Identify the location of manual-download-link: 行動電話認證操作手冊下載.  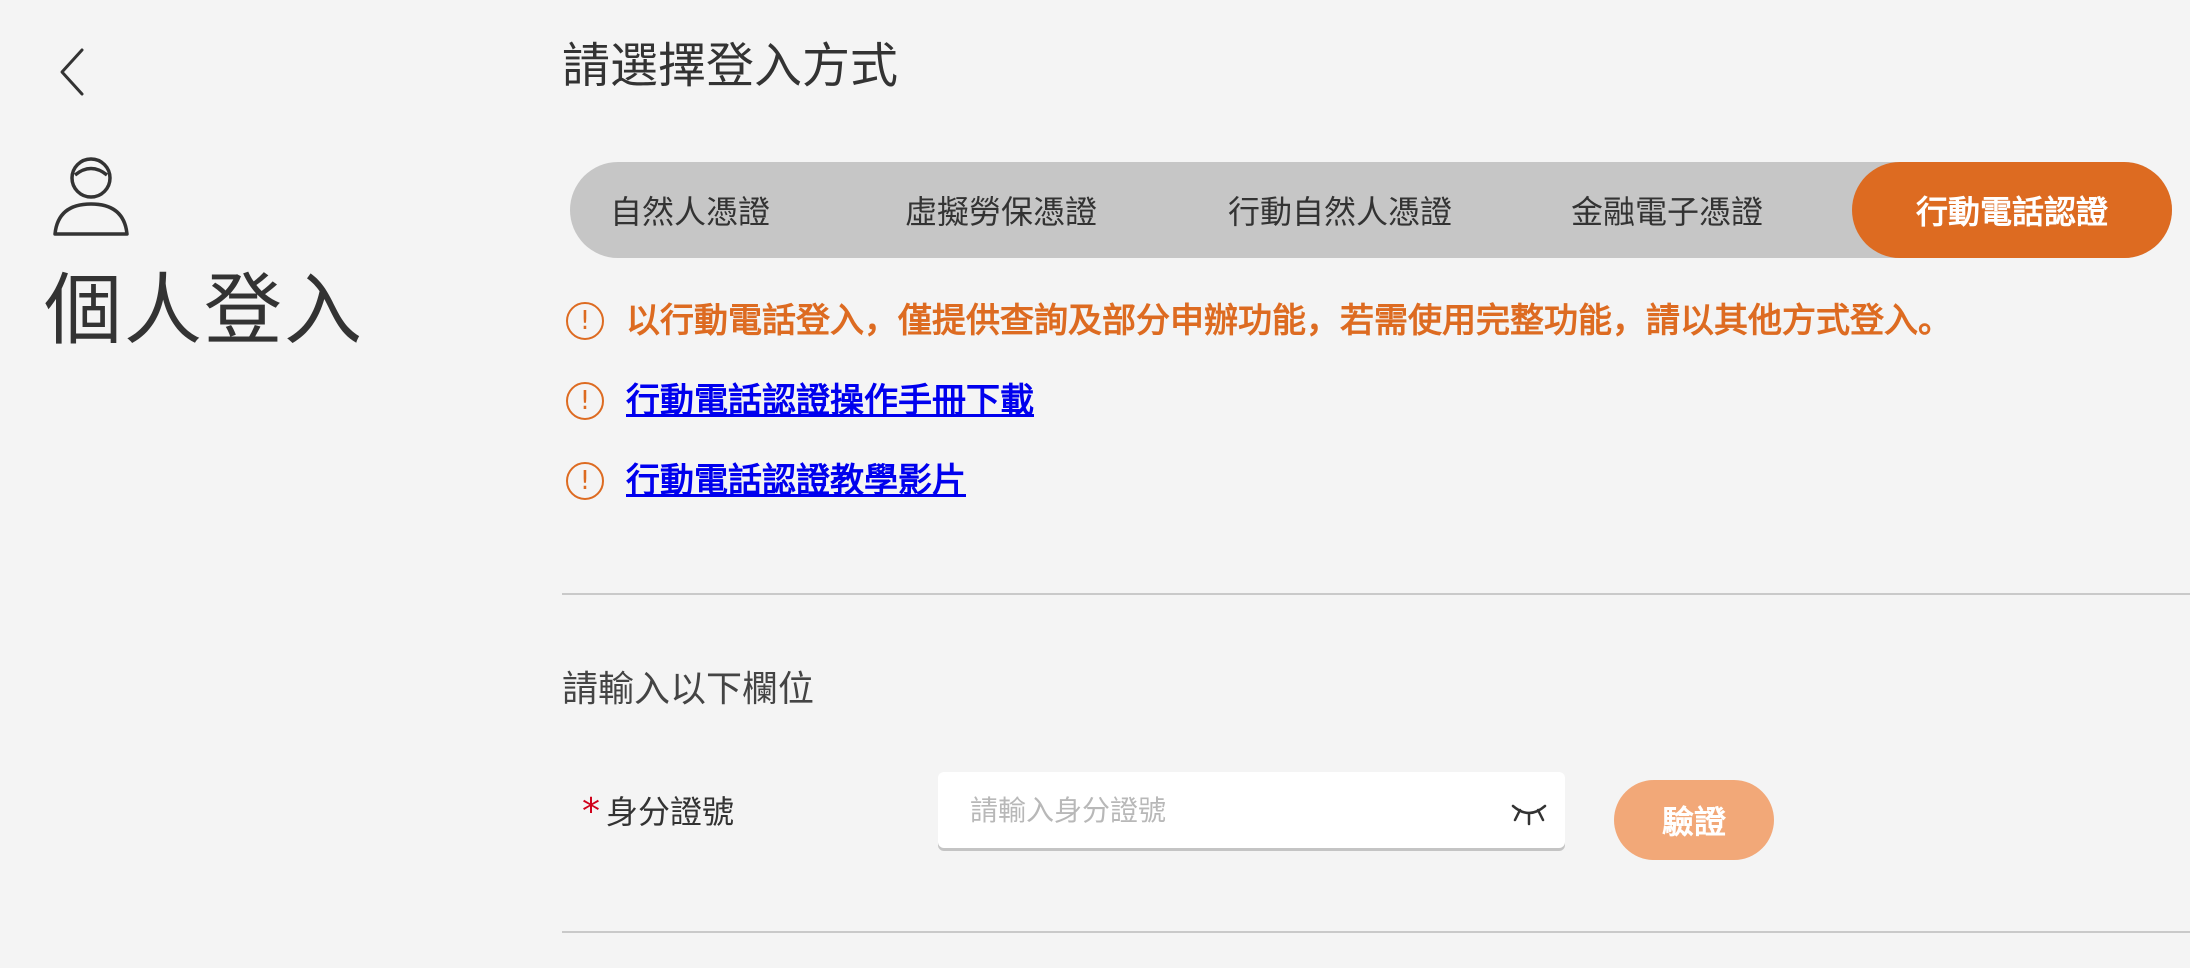
(830, 401).